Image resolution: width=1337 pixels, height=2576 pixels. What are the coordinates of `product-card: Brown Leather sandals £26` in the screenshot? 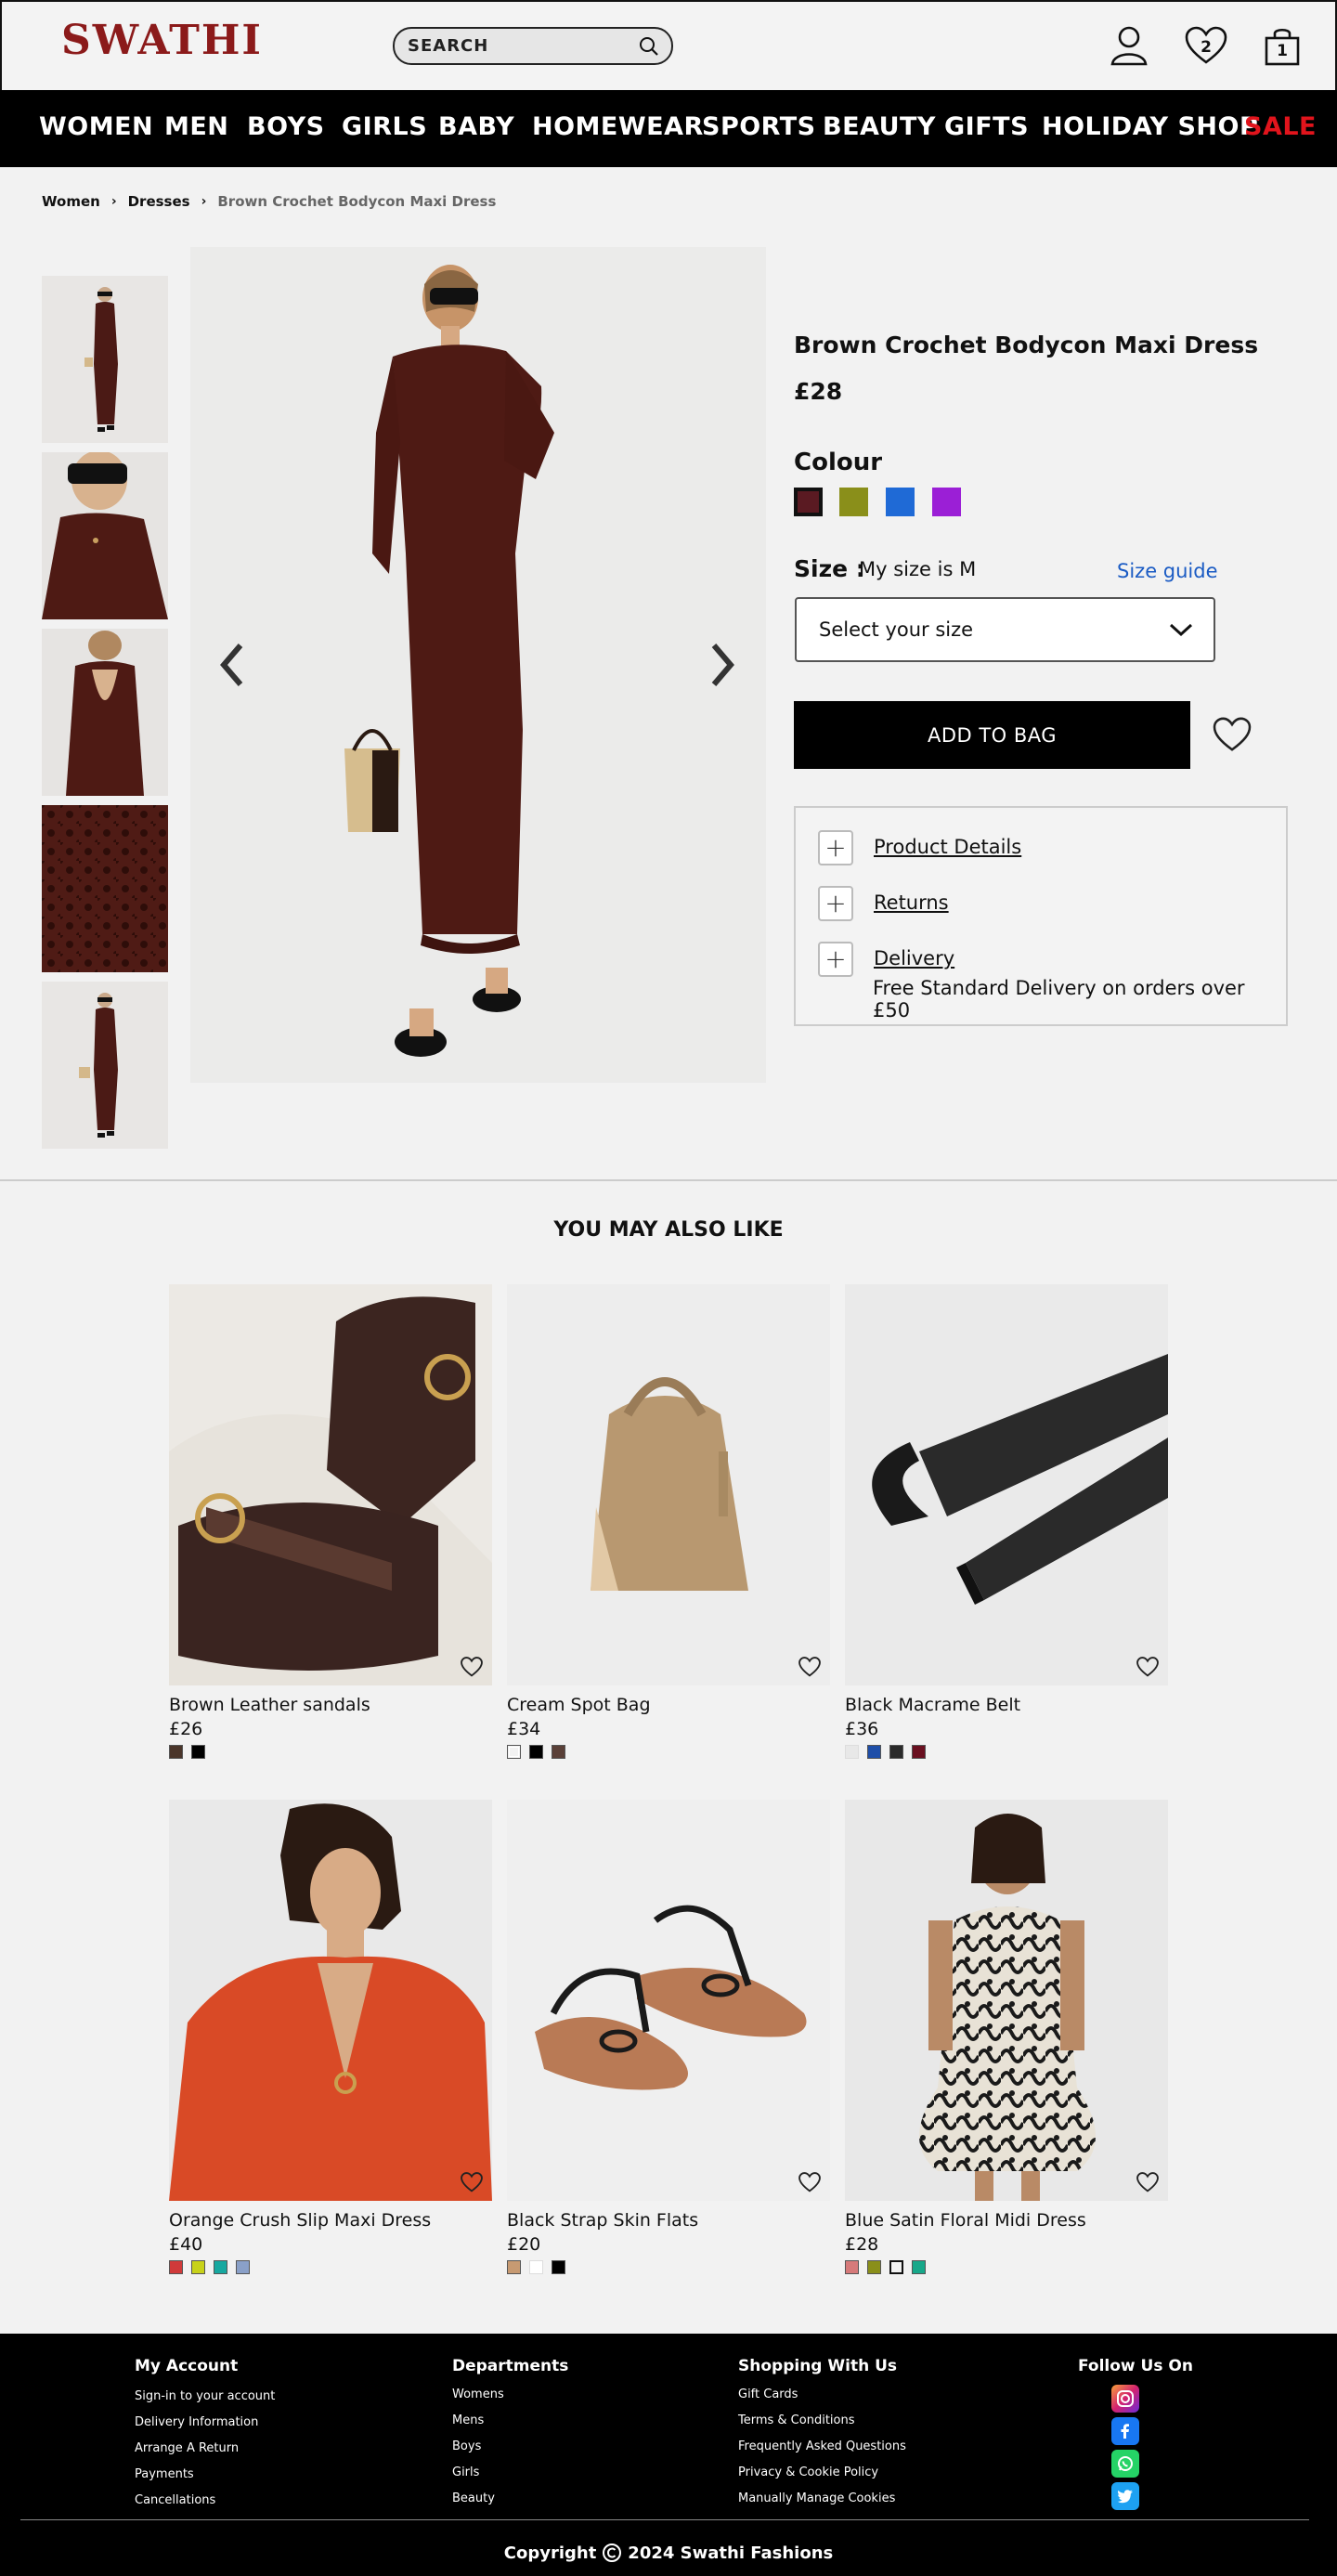 It's located at (330, 1524).